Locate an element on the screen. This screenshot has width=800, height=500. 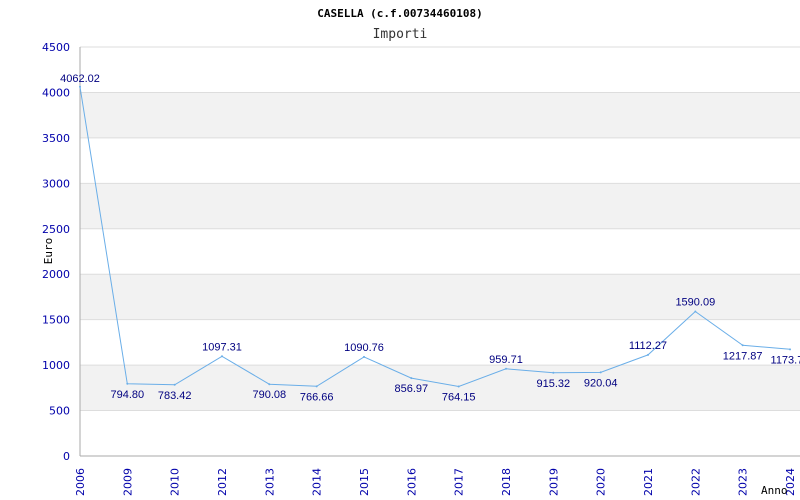
y-tick-label: 4000 is located at coordinates (56, 92).